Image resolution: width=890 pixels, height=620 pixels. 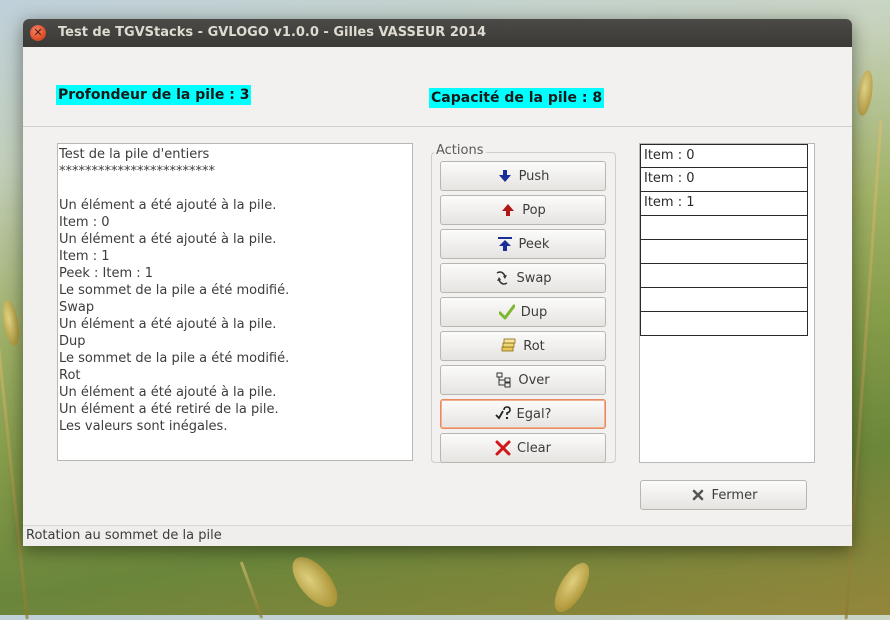 I want to click on log-line: Peek : Item : 1, so click(x=106, y=273).